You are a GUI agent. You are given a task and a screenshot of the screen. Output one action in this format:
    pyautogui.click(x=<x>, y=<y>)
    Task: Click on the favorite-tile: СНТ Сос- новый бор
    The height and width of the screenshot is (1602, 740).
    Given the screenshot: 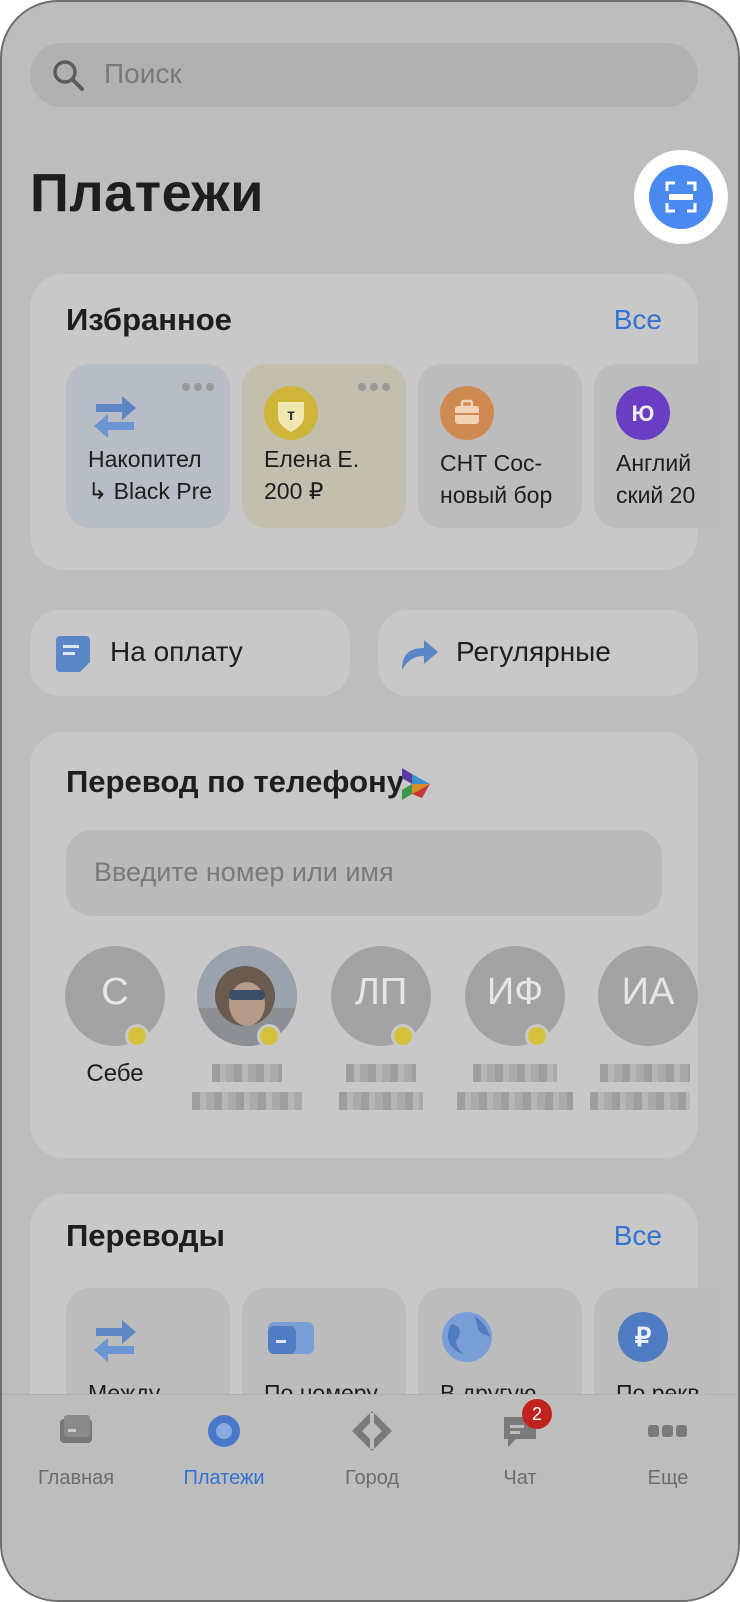 What is the action you would take?
    pyautogui.click(x=500, y=446)
    